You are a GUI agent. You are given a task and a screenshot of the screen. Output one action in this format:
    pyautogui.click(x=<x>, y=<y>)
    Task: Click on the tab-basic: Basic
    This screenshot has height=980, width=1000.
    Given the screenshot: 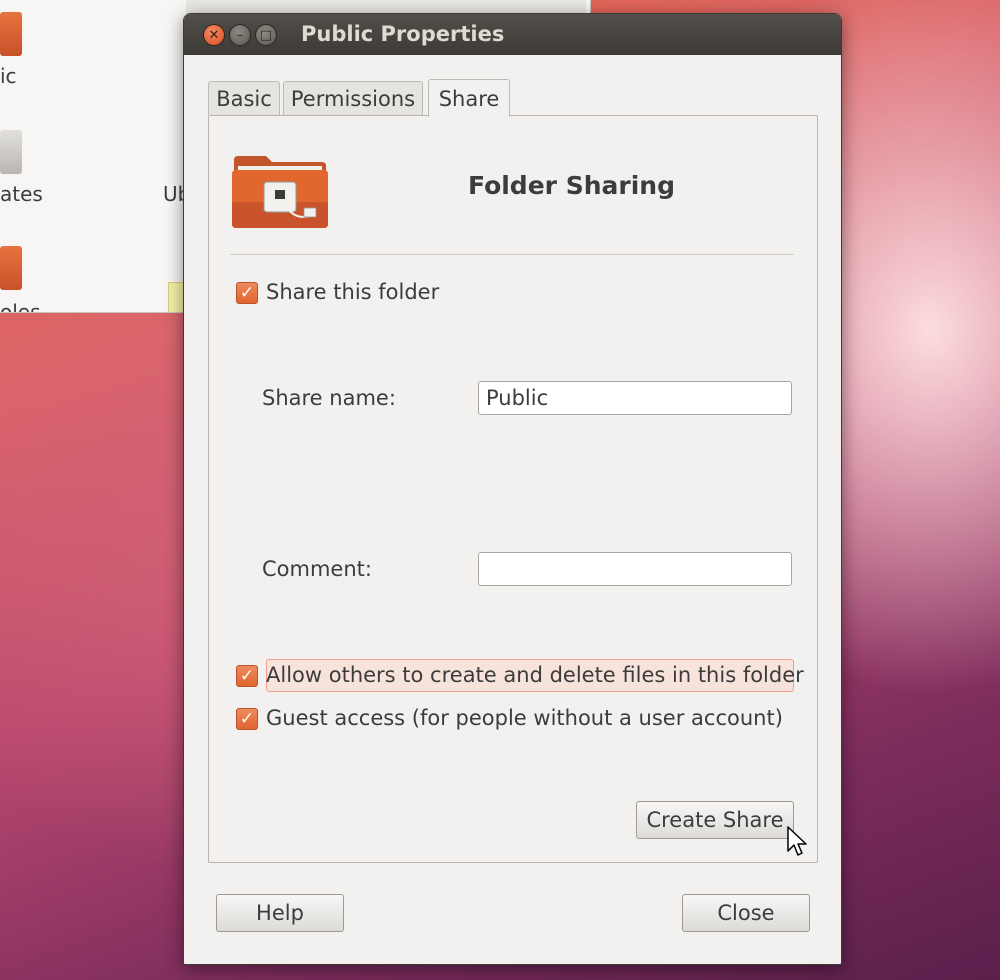 What is the action you would take?
    pyautogui.click(x=244, y=98)
    